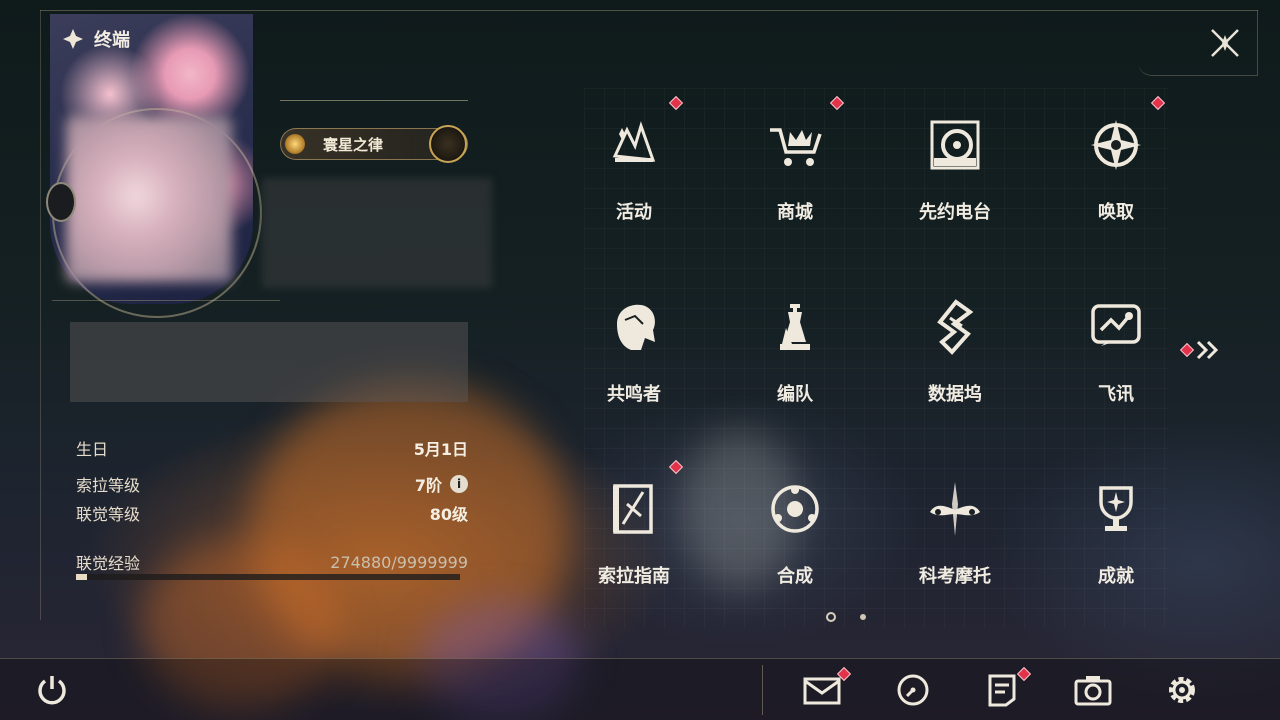  I want to click on birthday-label: 生日, so click(92, 449).